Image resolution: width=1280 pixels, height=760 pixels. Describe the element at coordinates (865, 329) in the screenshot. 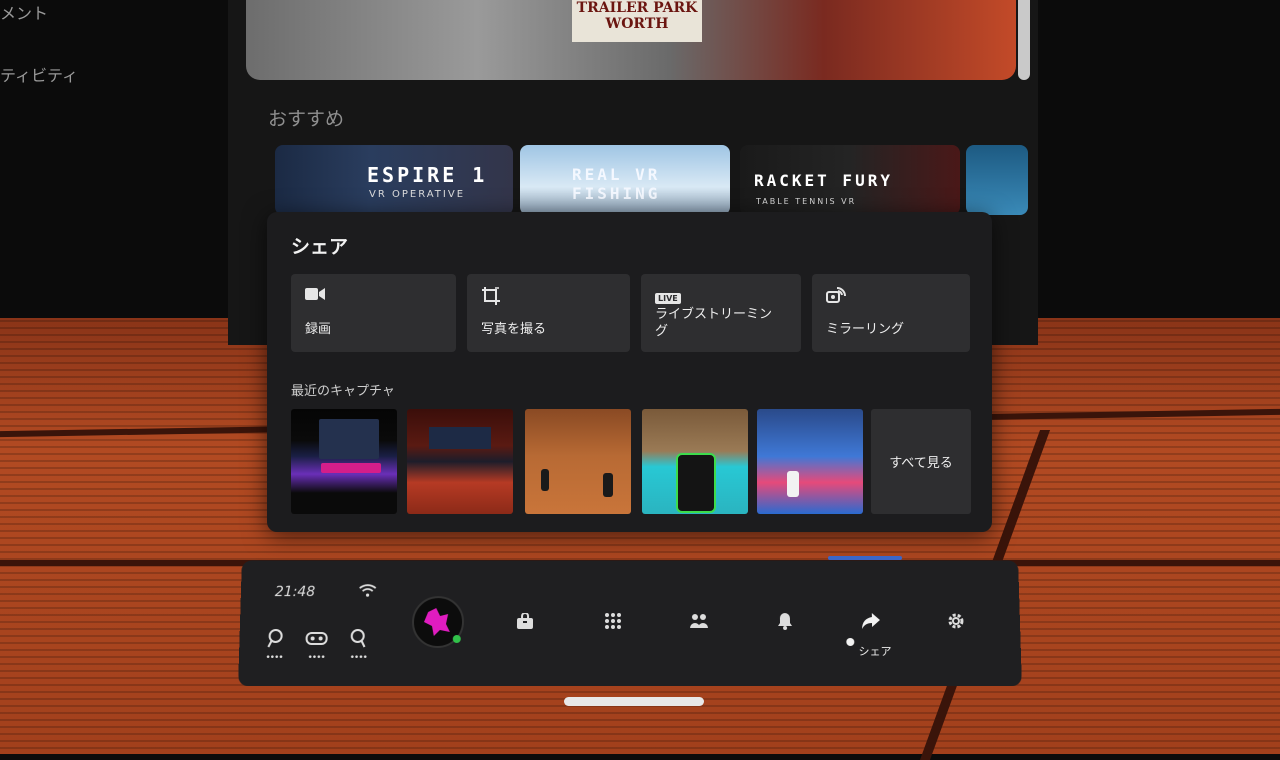

I see `mirroring-label: ミラーリング` at that location.